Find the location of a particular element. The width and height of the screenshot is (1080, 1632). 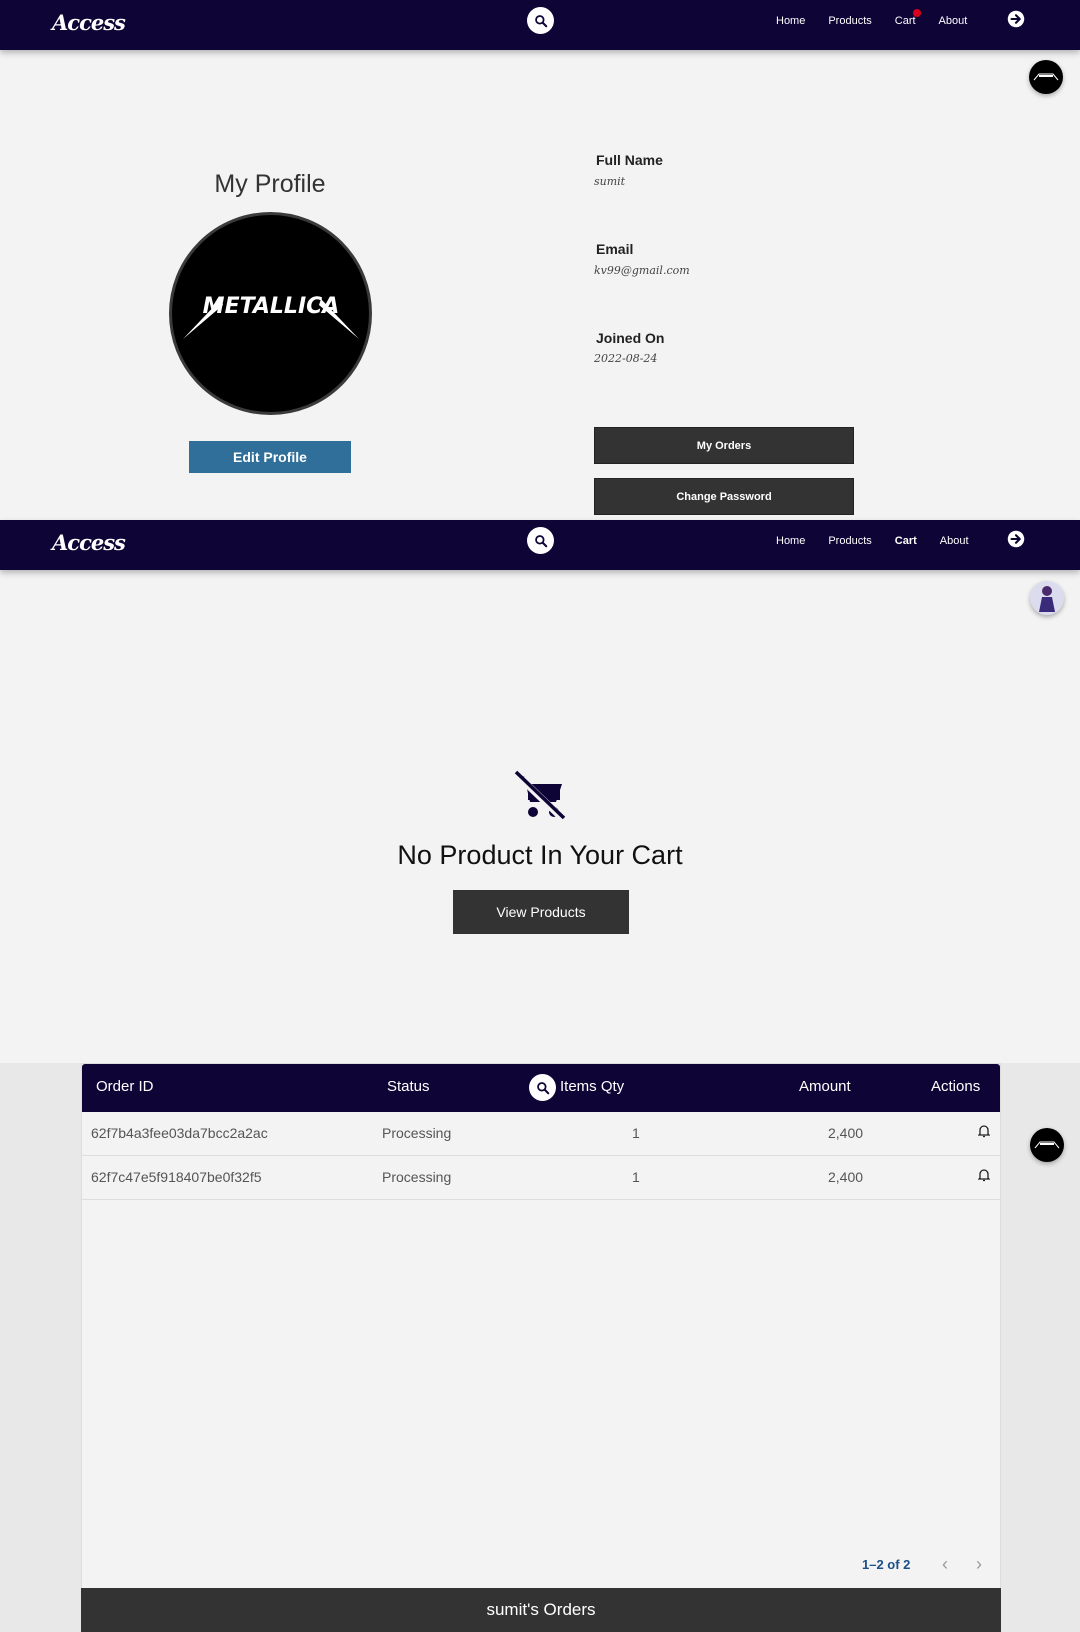

metallica-logo-text: METALLICA is located at coordinates (270, 306).